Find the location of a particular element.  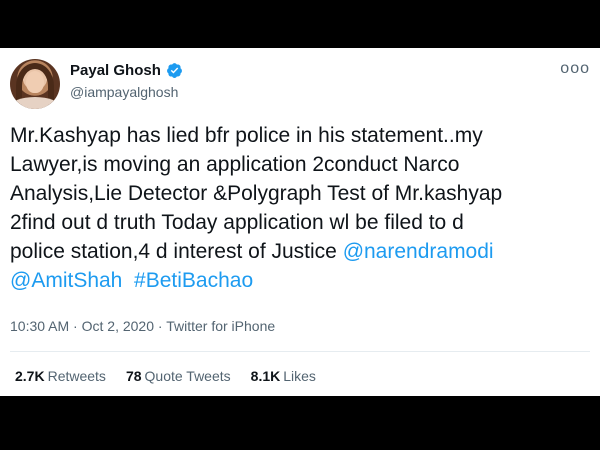

tweet-source-link: Twitter for iPhone is located at coordinates (220, 326).